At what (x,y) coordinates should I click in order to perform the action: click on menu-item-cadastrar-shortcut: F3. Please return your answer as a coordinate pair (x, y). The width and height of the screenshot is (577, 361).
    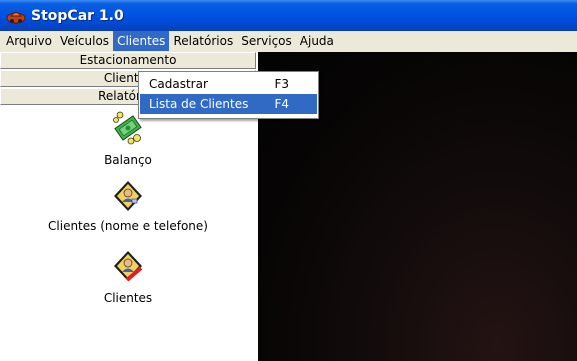
    Looking at the image, I should click on (281, 84).